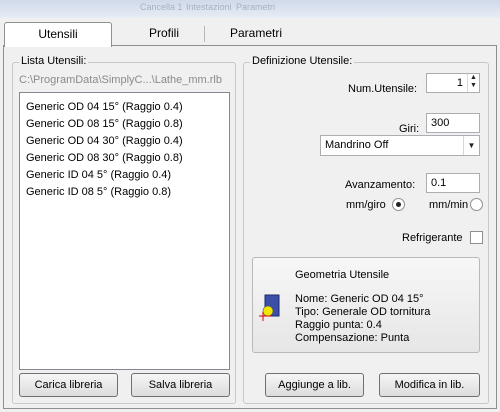  I want to click on tool-list-item: Generic OD 04 30° (Raggio 0.4), so click(124, 141).